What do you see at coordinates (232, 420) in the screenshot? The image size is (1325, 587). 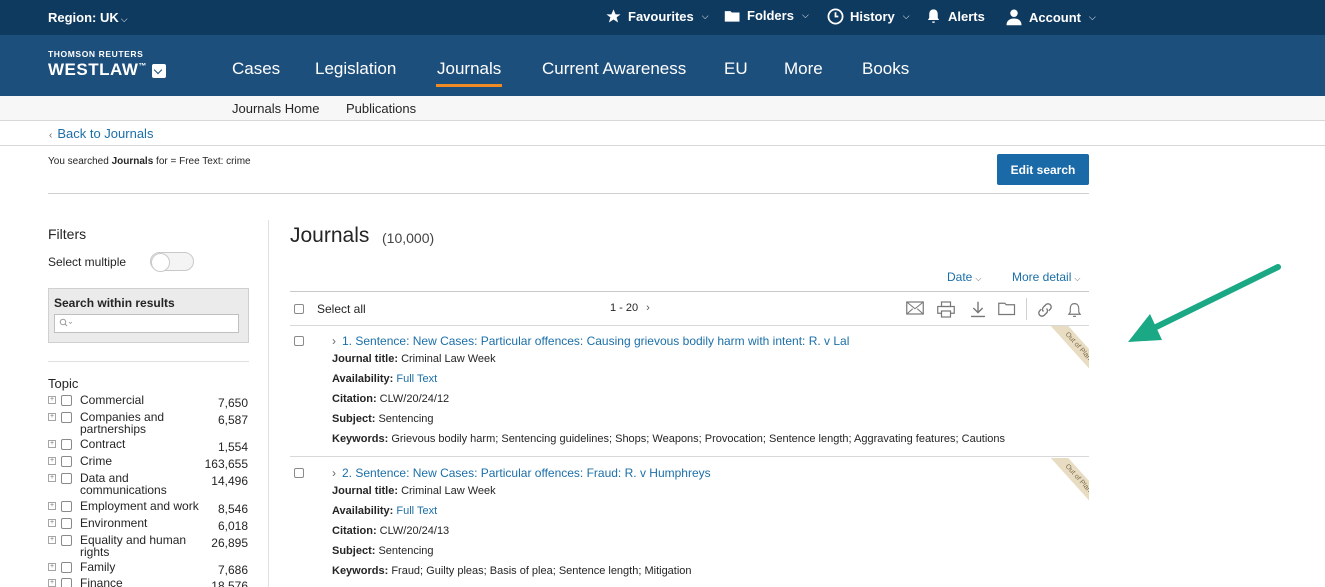 I see `topic-count: 6,587` at bounding box center [232, 420].